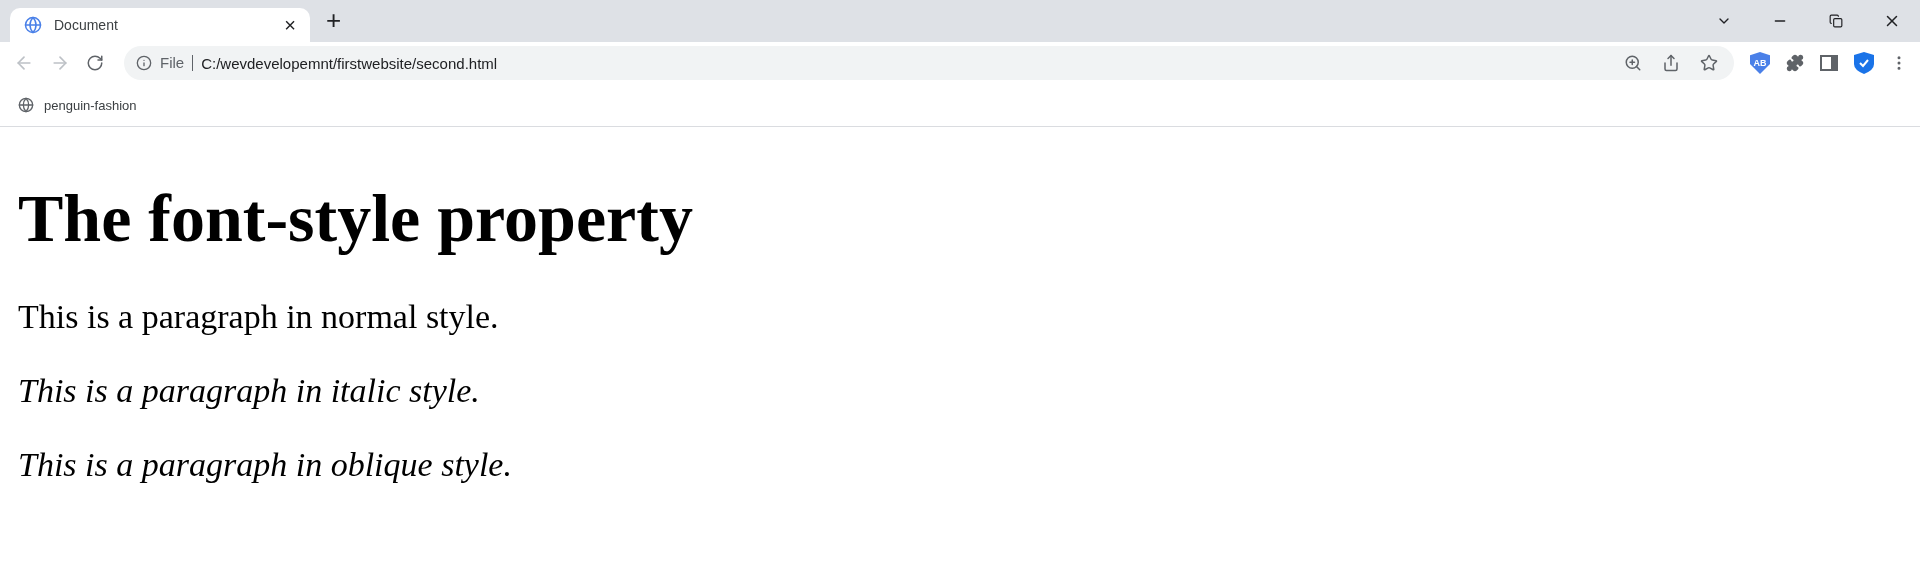 This screenshot has width=1920, height=583. What do you see at coordinates (249, 391) in the screenshot?
I see `paragraph: This is a paragraph in italic style.` at bounding box center [249, 391].